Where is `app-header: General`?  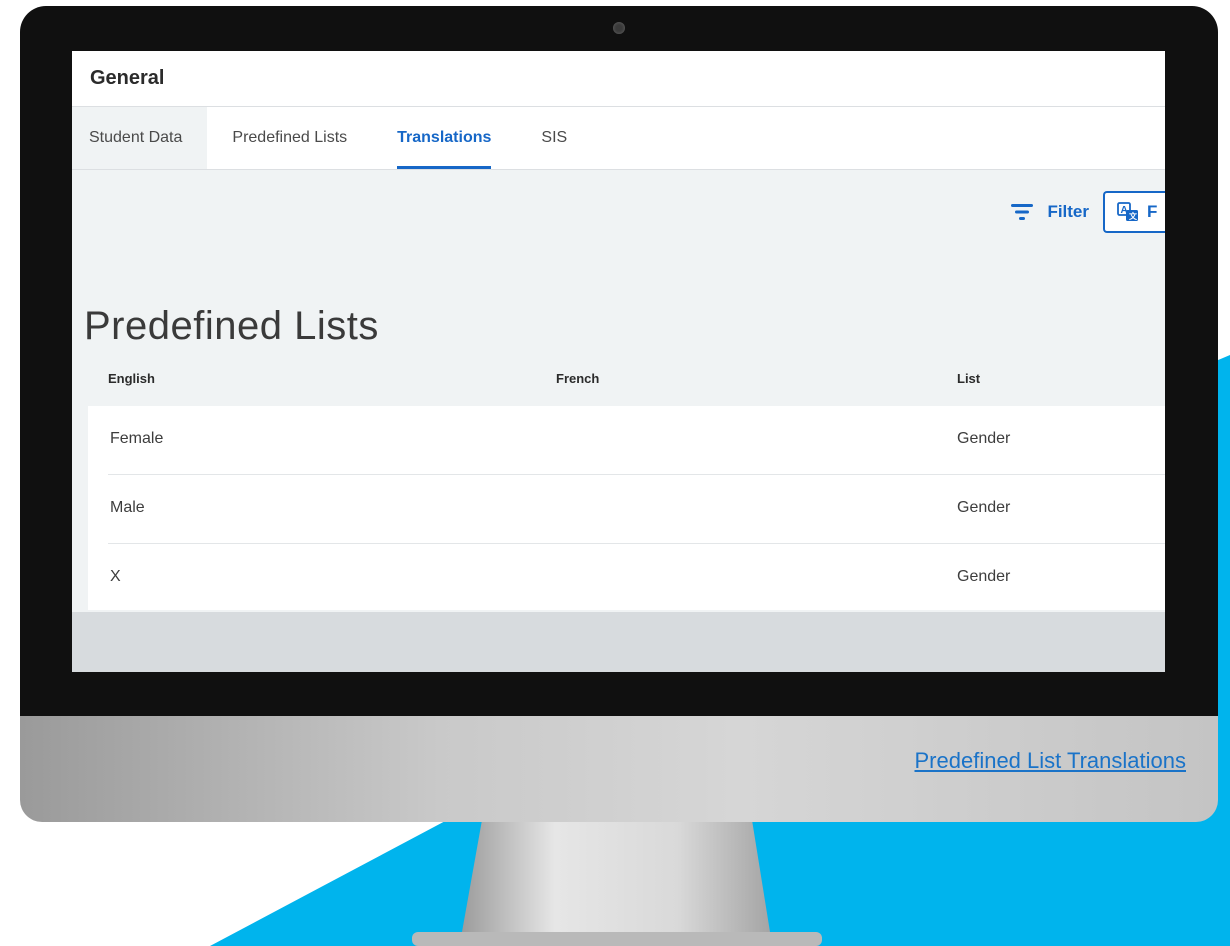
app-header: General is located at coordinates (618, 79).